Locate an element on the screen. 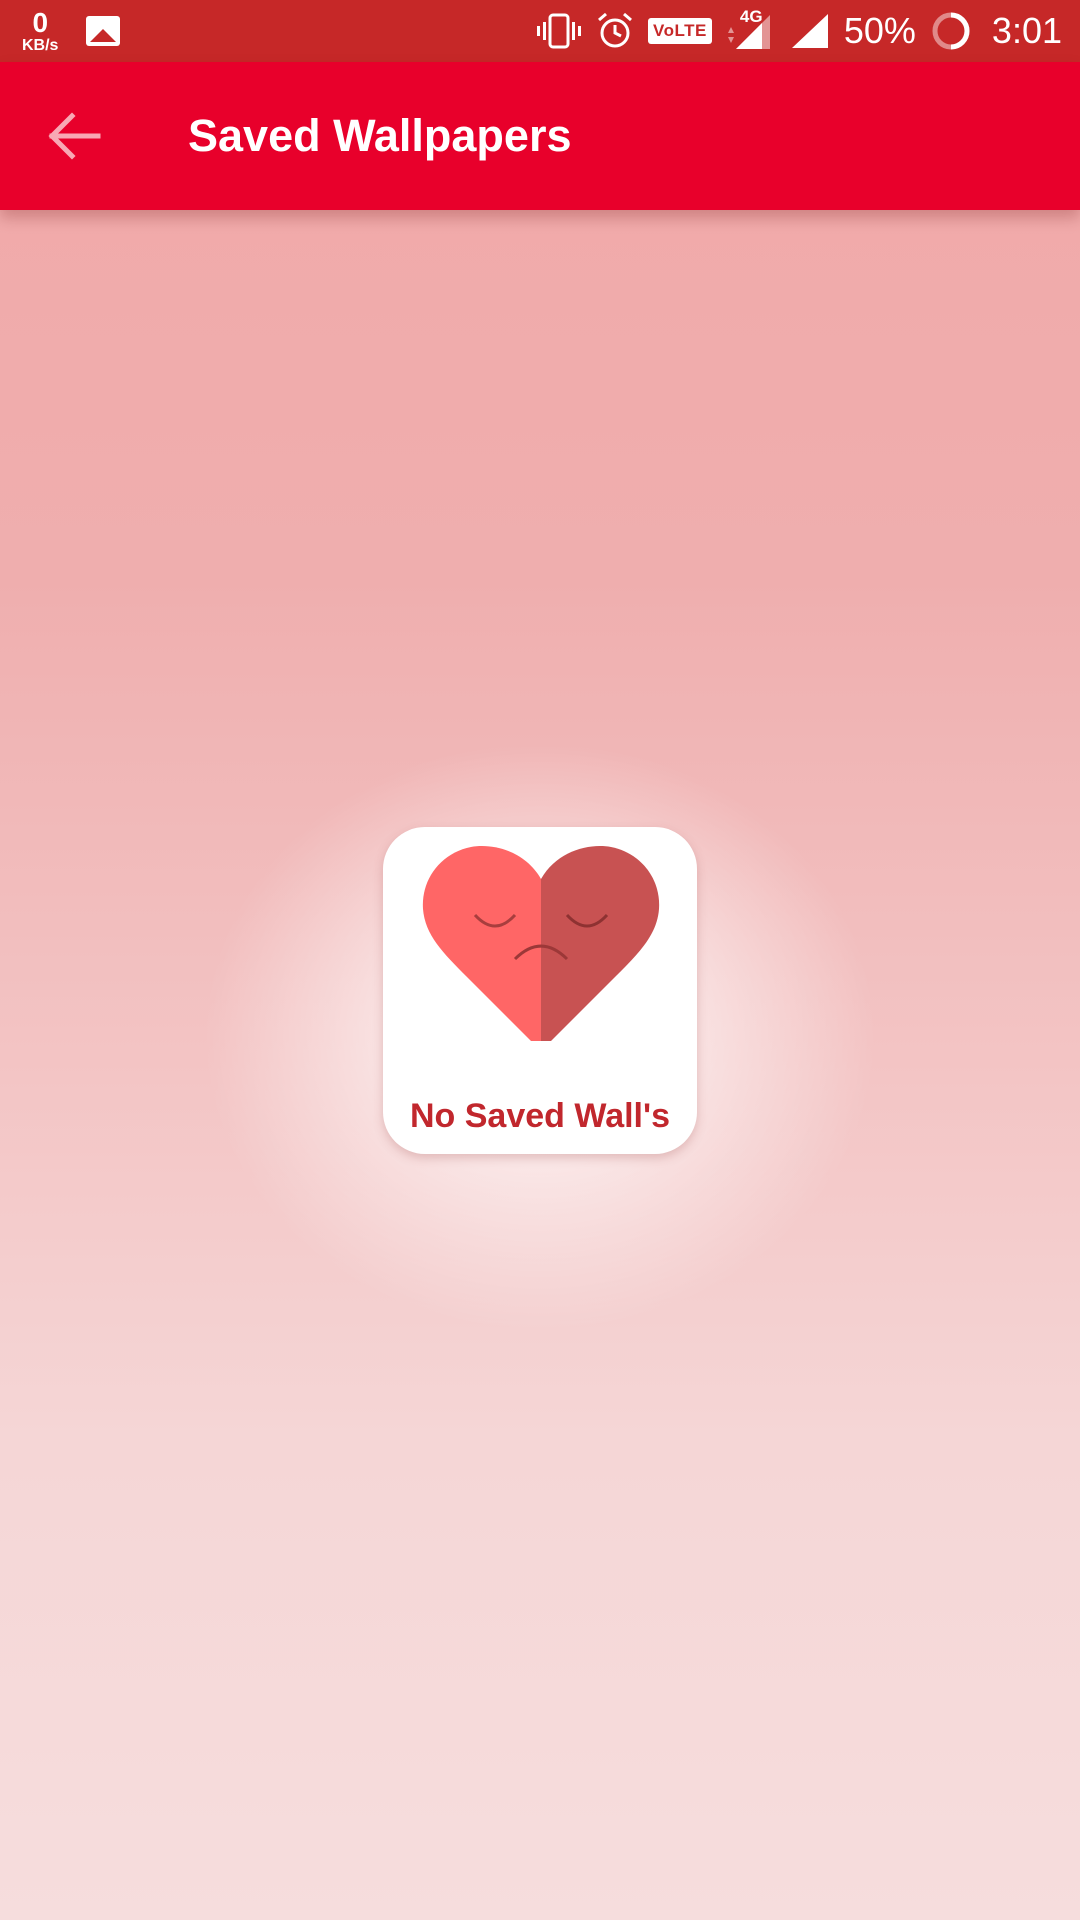 The width and height of the screenshot is (1080, 1920). signal-4g-icon: 4G is located at coordinates (751, 29).